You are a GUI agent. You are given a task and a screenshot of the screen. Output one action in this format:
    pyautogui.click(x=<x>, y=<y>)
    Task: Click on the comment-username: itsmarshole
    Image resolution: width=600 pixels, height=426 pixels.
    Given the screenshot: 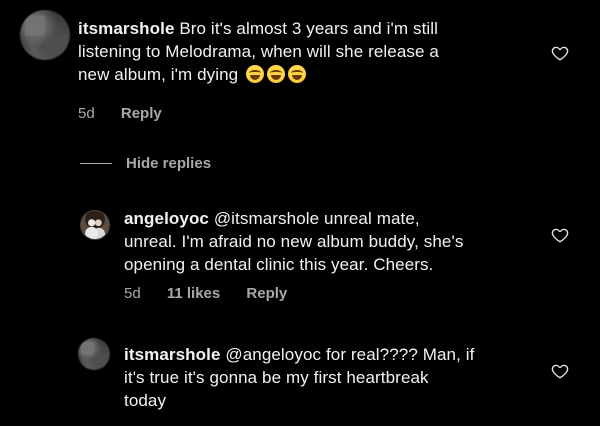 What is the action you would take?
    pyautogui.click(x=126, y=28)
    